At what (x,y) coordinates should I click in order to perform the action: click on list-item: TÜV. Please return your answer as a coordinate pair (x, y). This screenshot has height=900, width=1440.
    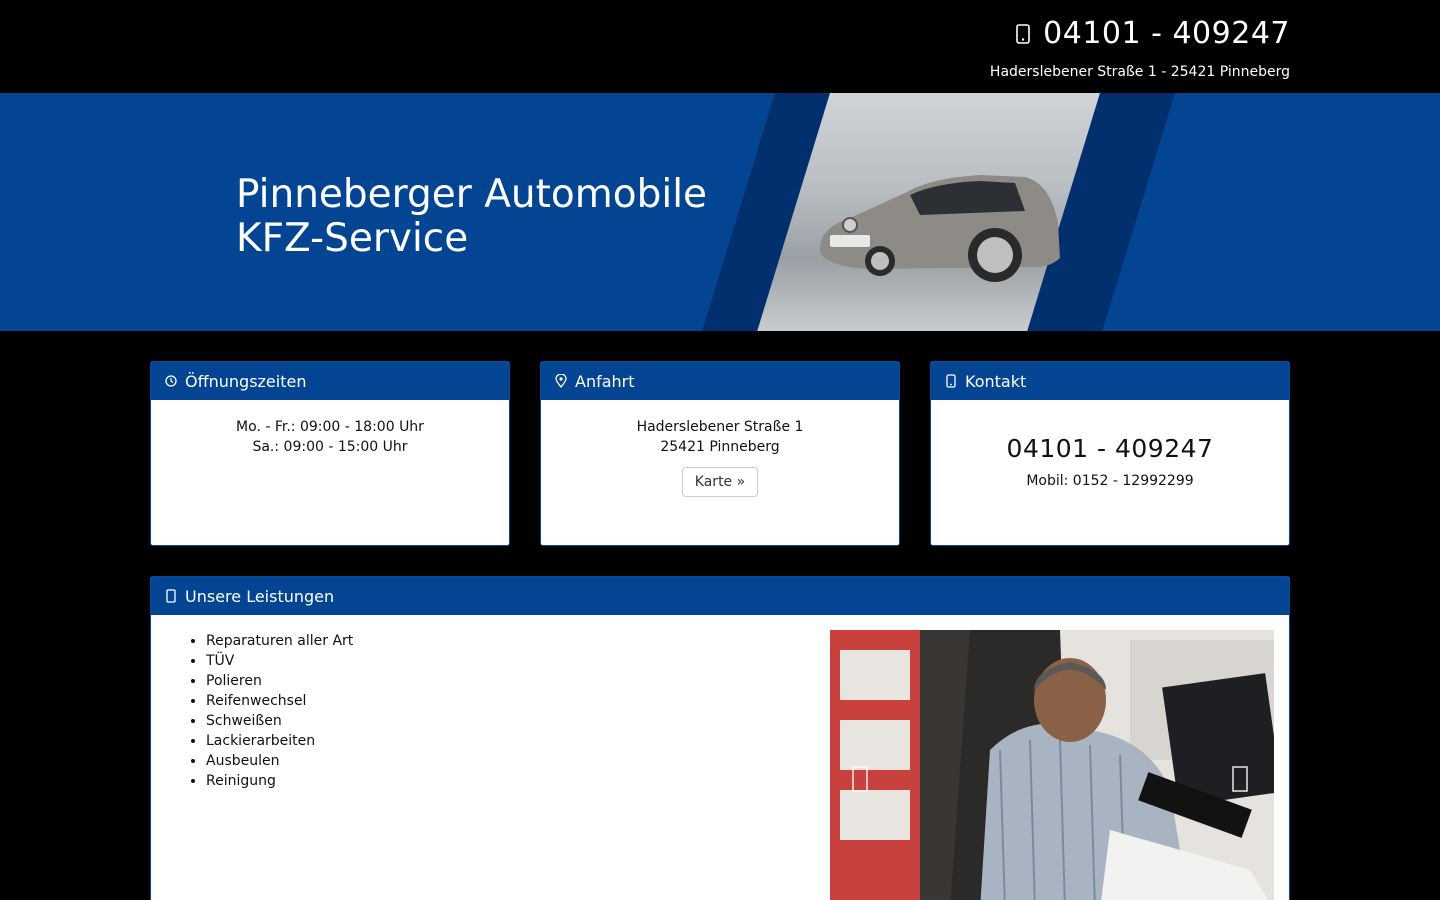
    Looking at the image, I should click on (279, 661).